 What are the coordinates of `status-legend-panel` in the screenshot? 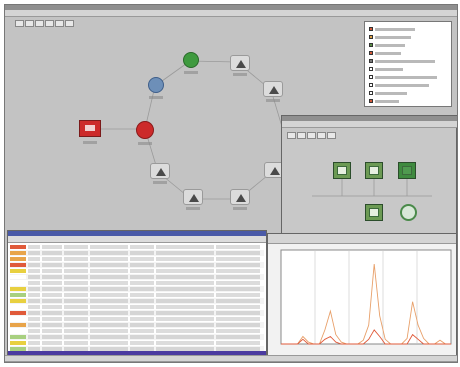 It's located at (408, 64).